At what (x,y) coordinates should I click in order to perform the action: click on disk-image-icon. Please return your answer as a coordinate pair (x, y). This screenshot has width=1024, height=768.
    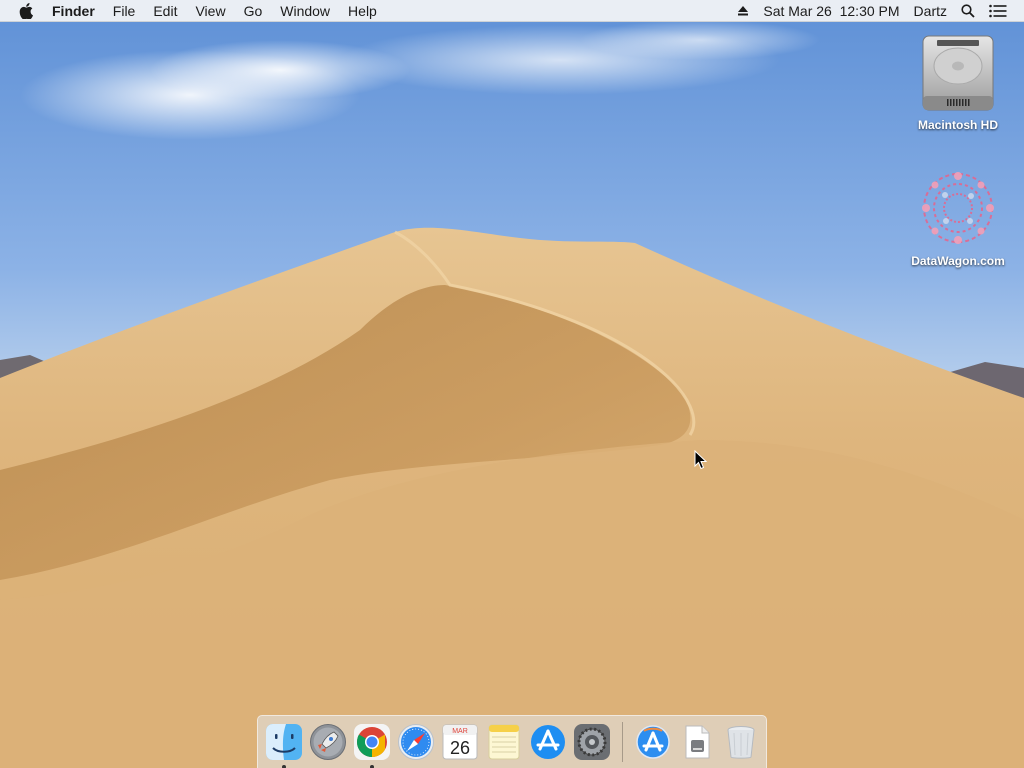
    Looking at the image, I should click on (958, 208).